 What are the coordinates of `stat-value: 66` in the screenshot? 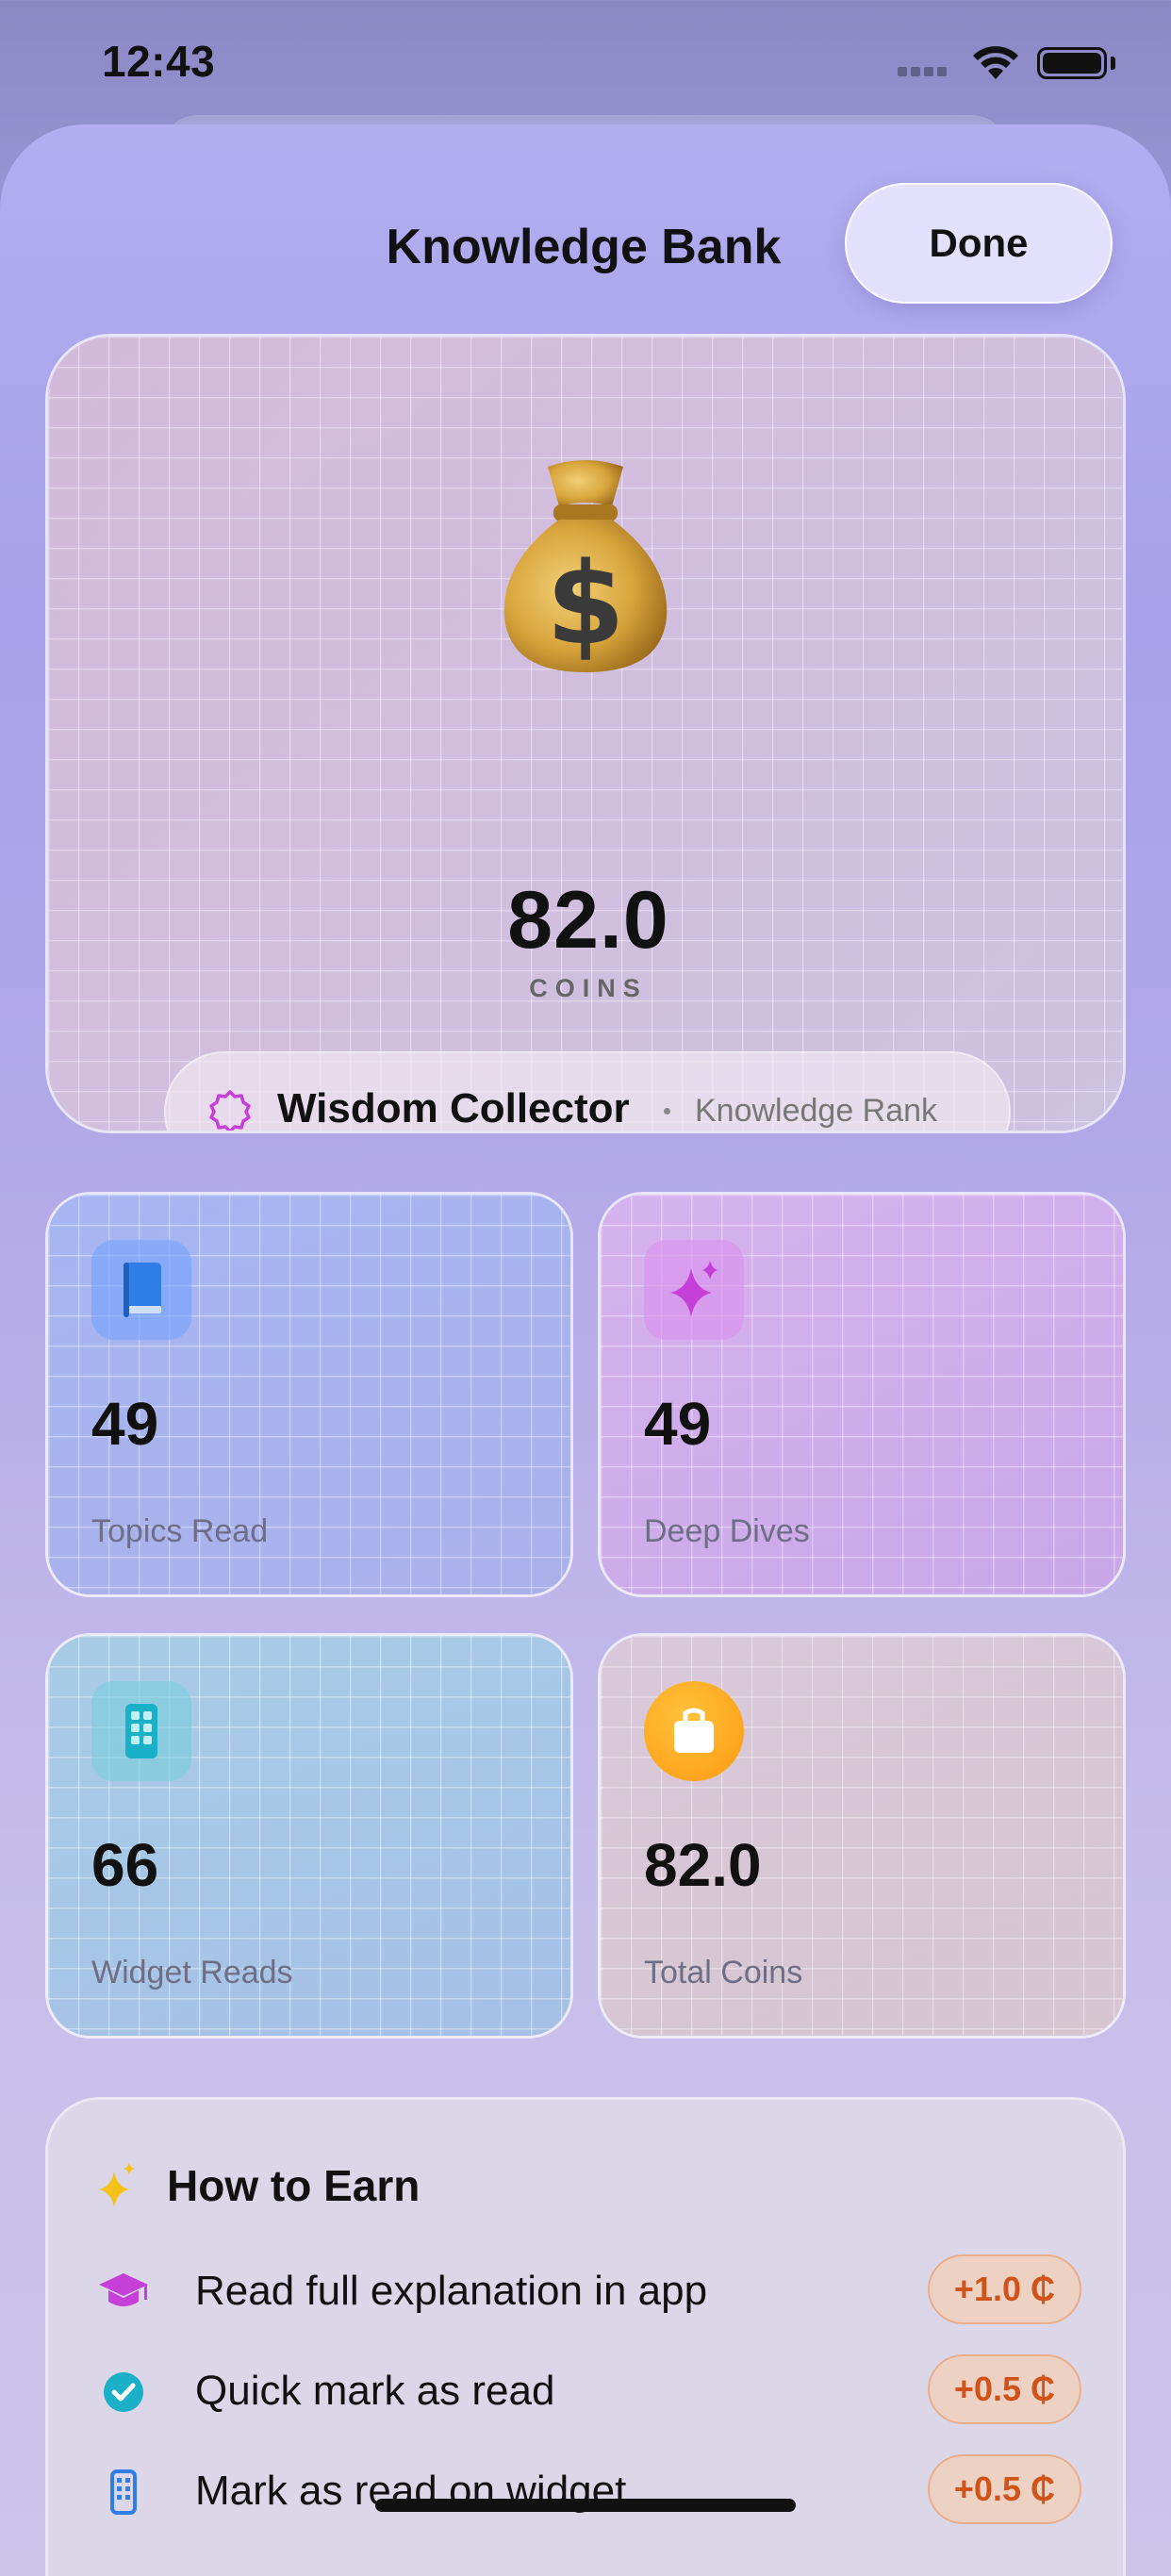 It's located at (125, 1865).